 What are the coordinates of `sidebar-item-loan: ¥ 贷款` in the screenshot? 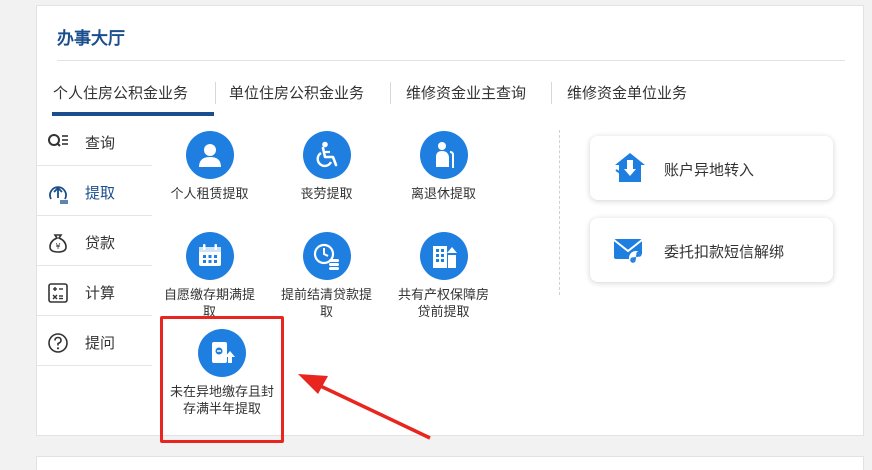 It's located at (94, 242).